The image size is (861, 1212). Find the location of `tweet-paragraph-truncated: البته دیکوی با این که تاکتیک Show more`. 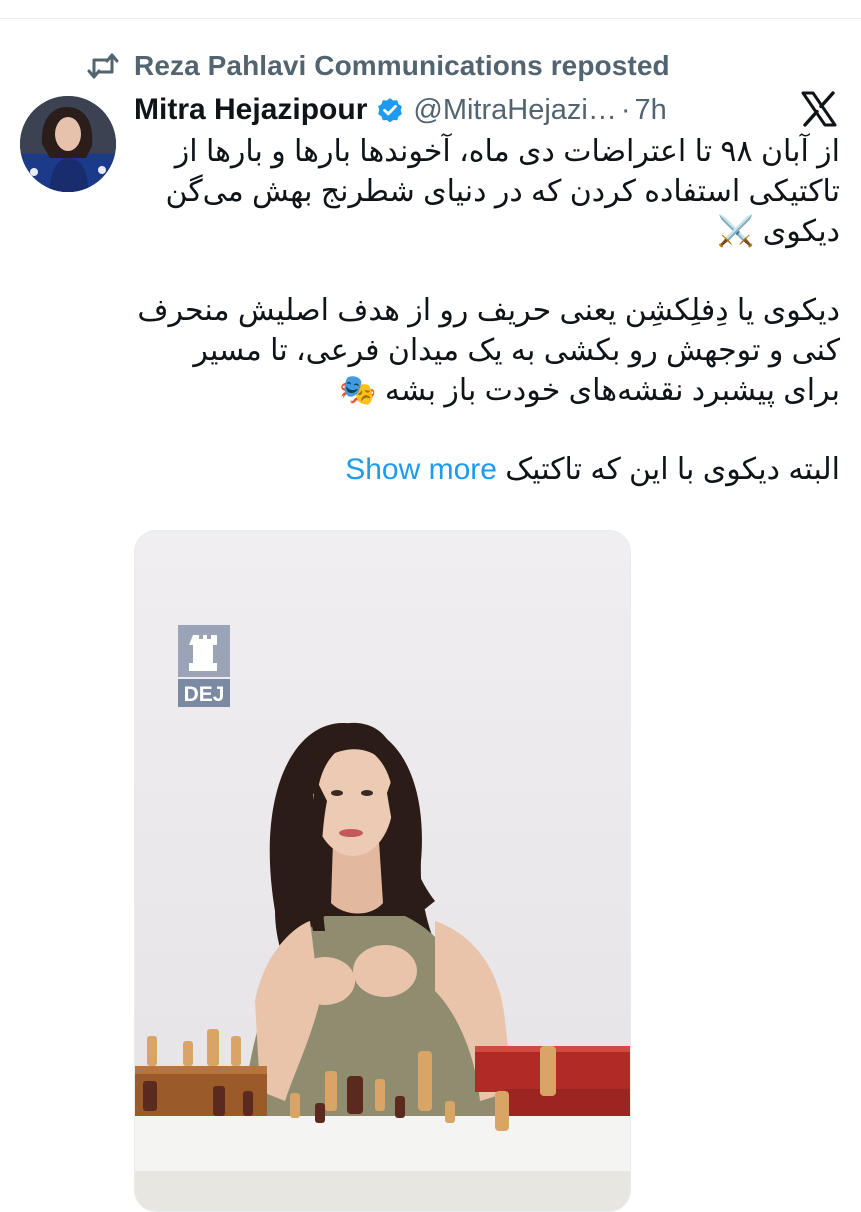

tweet-paragraph-truncated: البته دیکوی با این که تاکتیک Show more is located at coordinates (487, 470).